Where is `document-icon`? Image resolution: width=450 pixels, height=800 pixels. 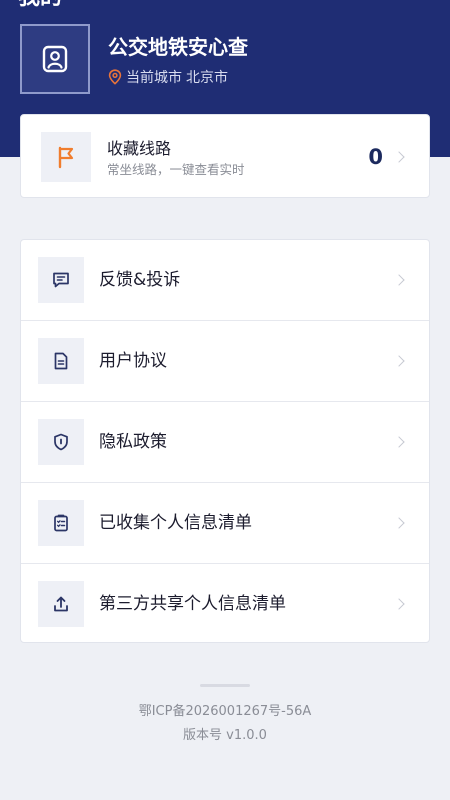 document-icon is located at coordinates (61, 361).